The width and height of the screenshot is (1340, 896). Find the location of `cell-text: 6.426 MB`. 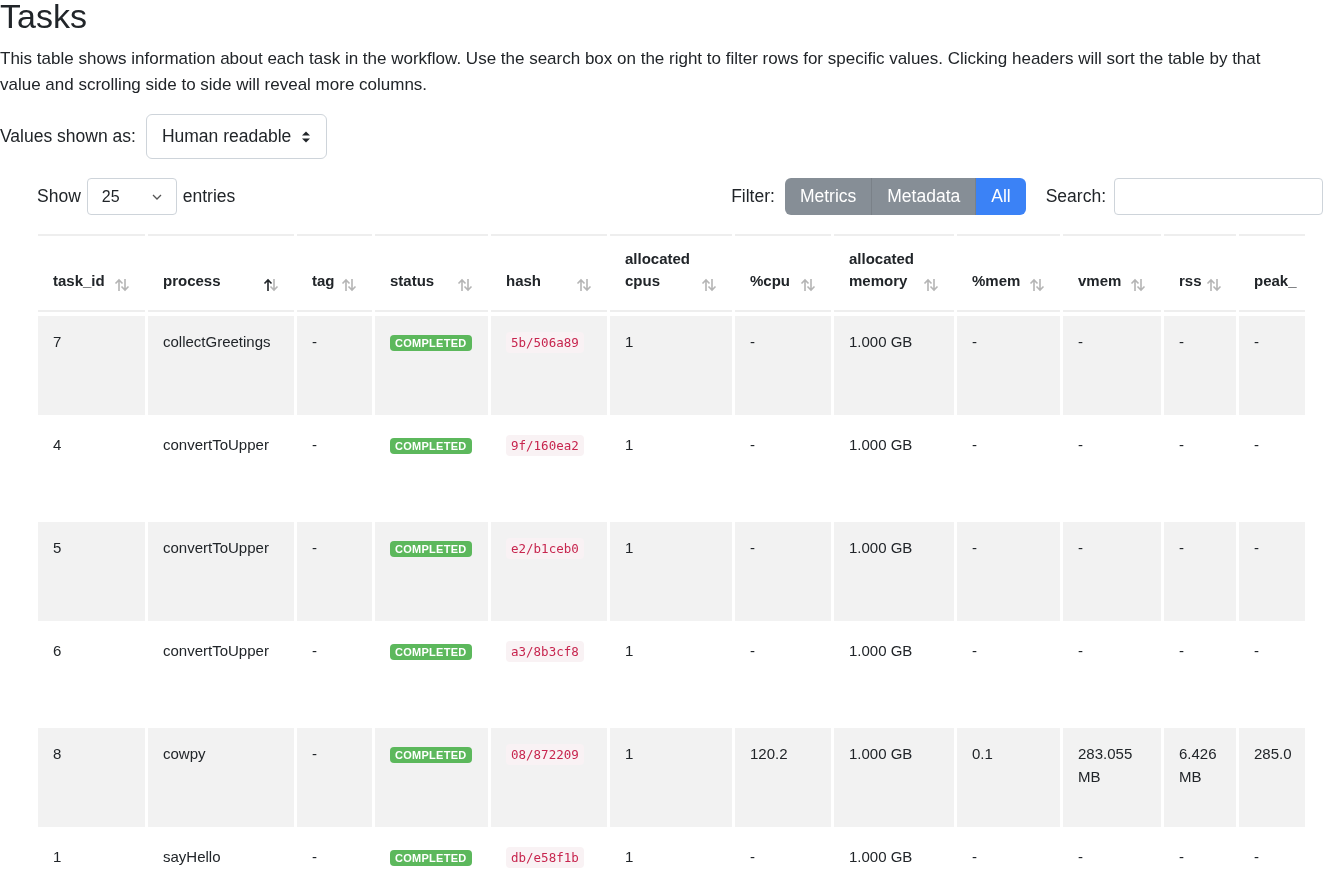

cell-text: 6.426 MB is located at coordinates (1198, 765).